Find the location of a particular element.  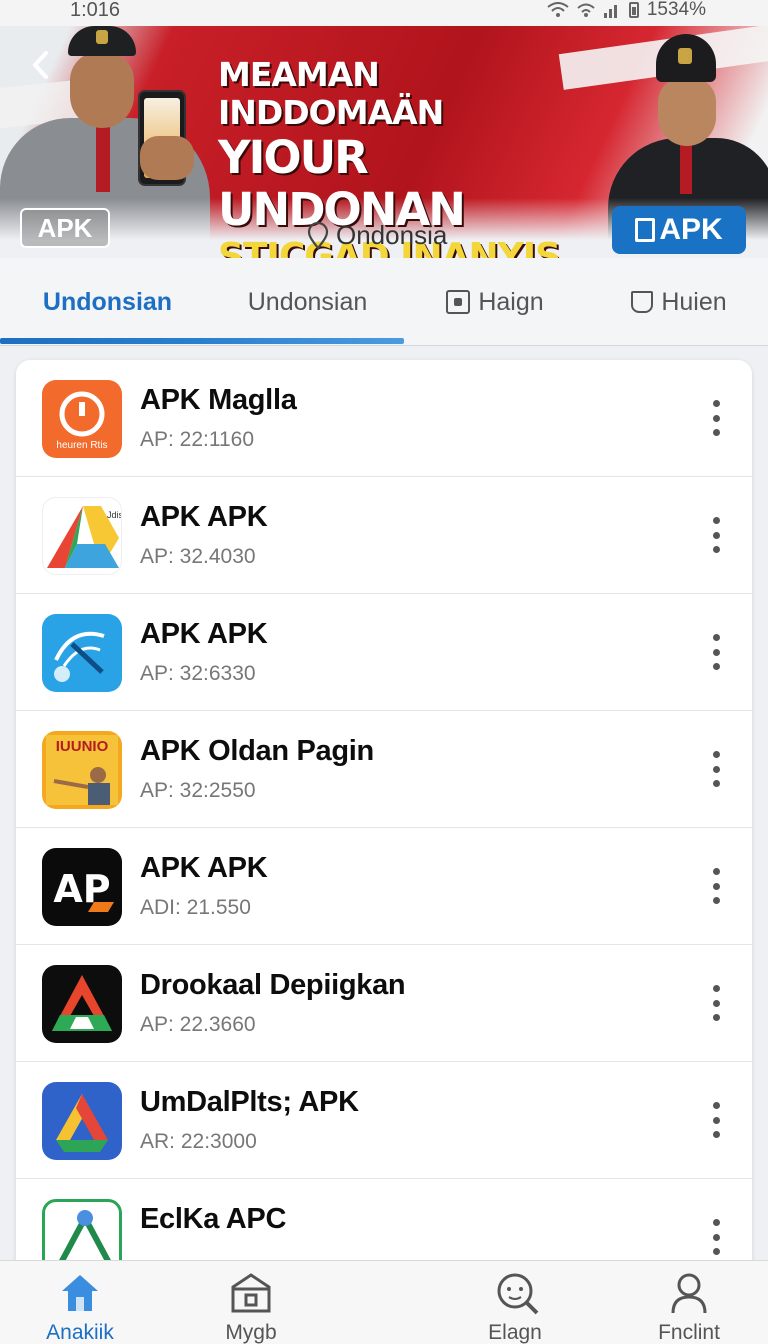

apk-button-label: APK is located at coordinates (691, 229).